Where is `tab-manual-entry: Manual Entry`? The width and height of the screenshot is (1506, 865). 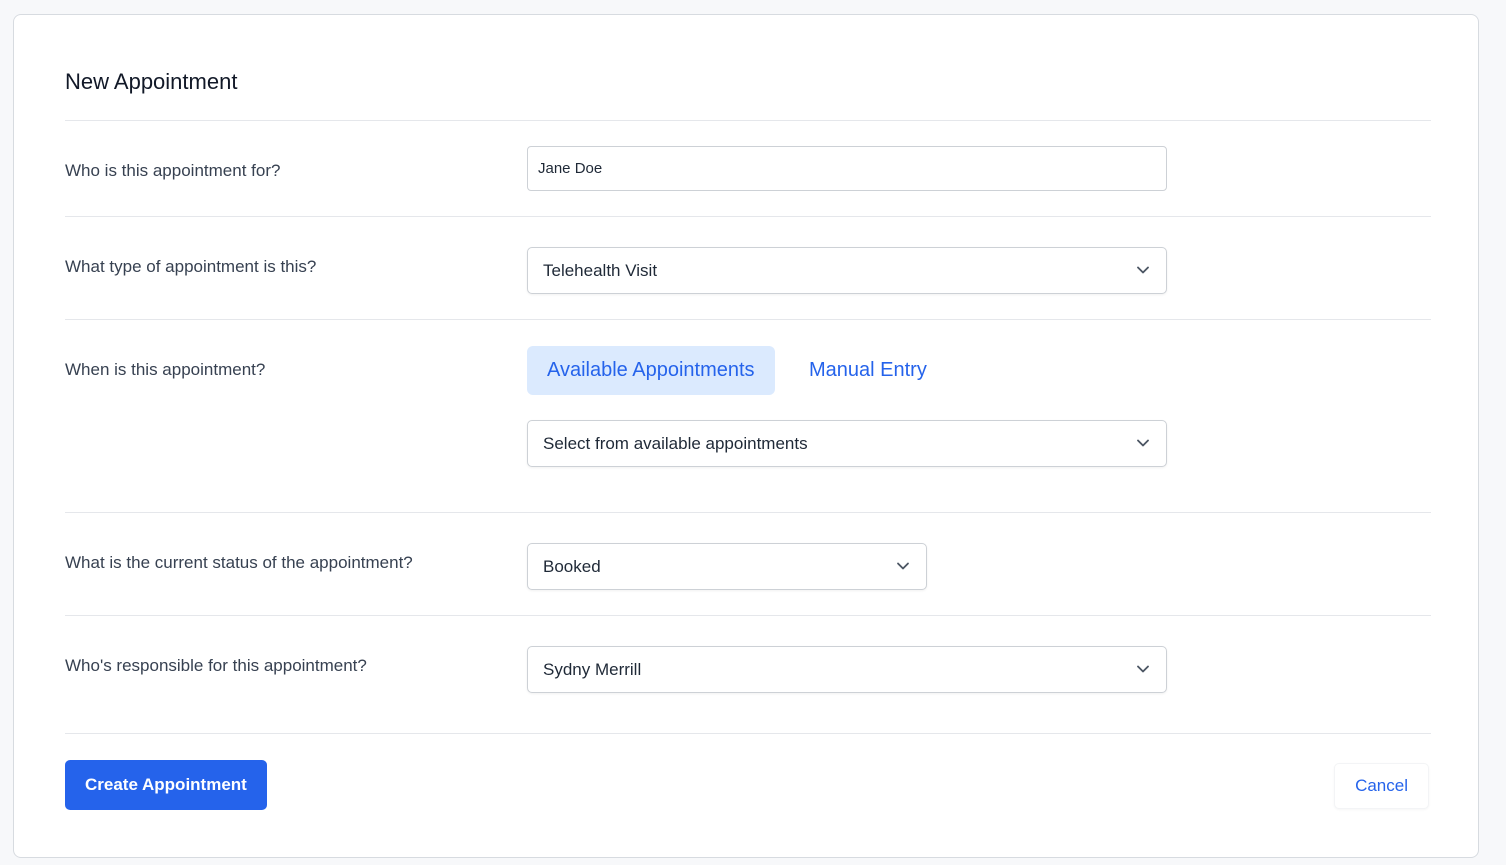
tab-manual-entry: Manual Entry is located at coordinates (868, 370).